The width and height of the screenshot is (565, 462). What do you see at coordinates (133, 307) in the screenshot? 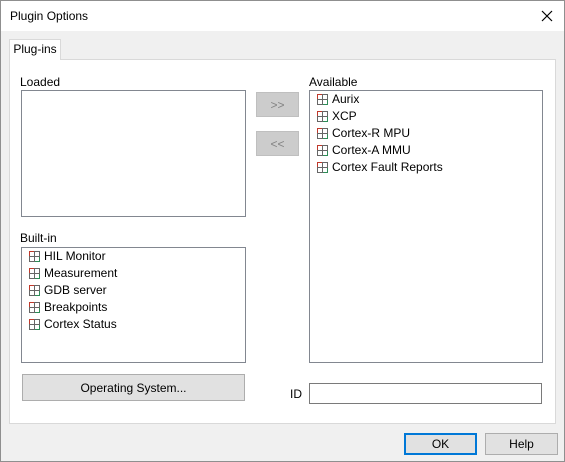
I see `builtin-list-item: Breakpoints` at bounding box center [133, 307].